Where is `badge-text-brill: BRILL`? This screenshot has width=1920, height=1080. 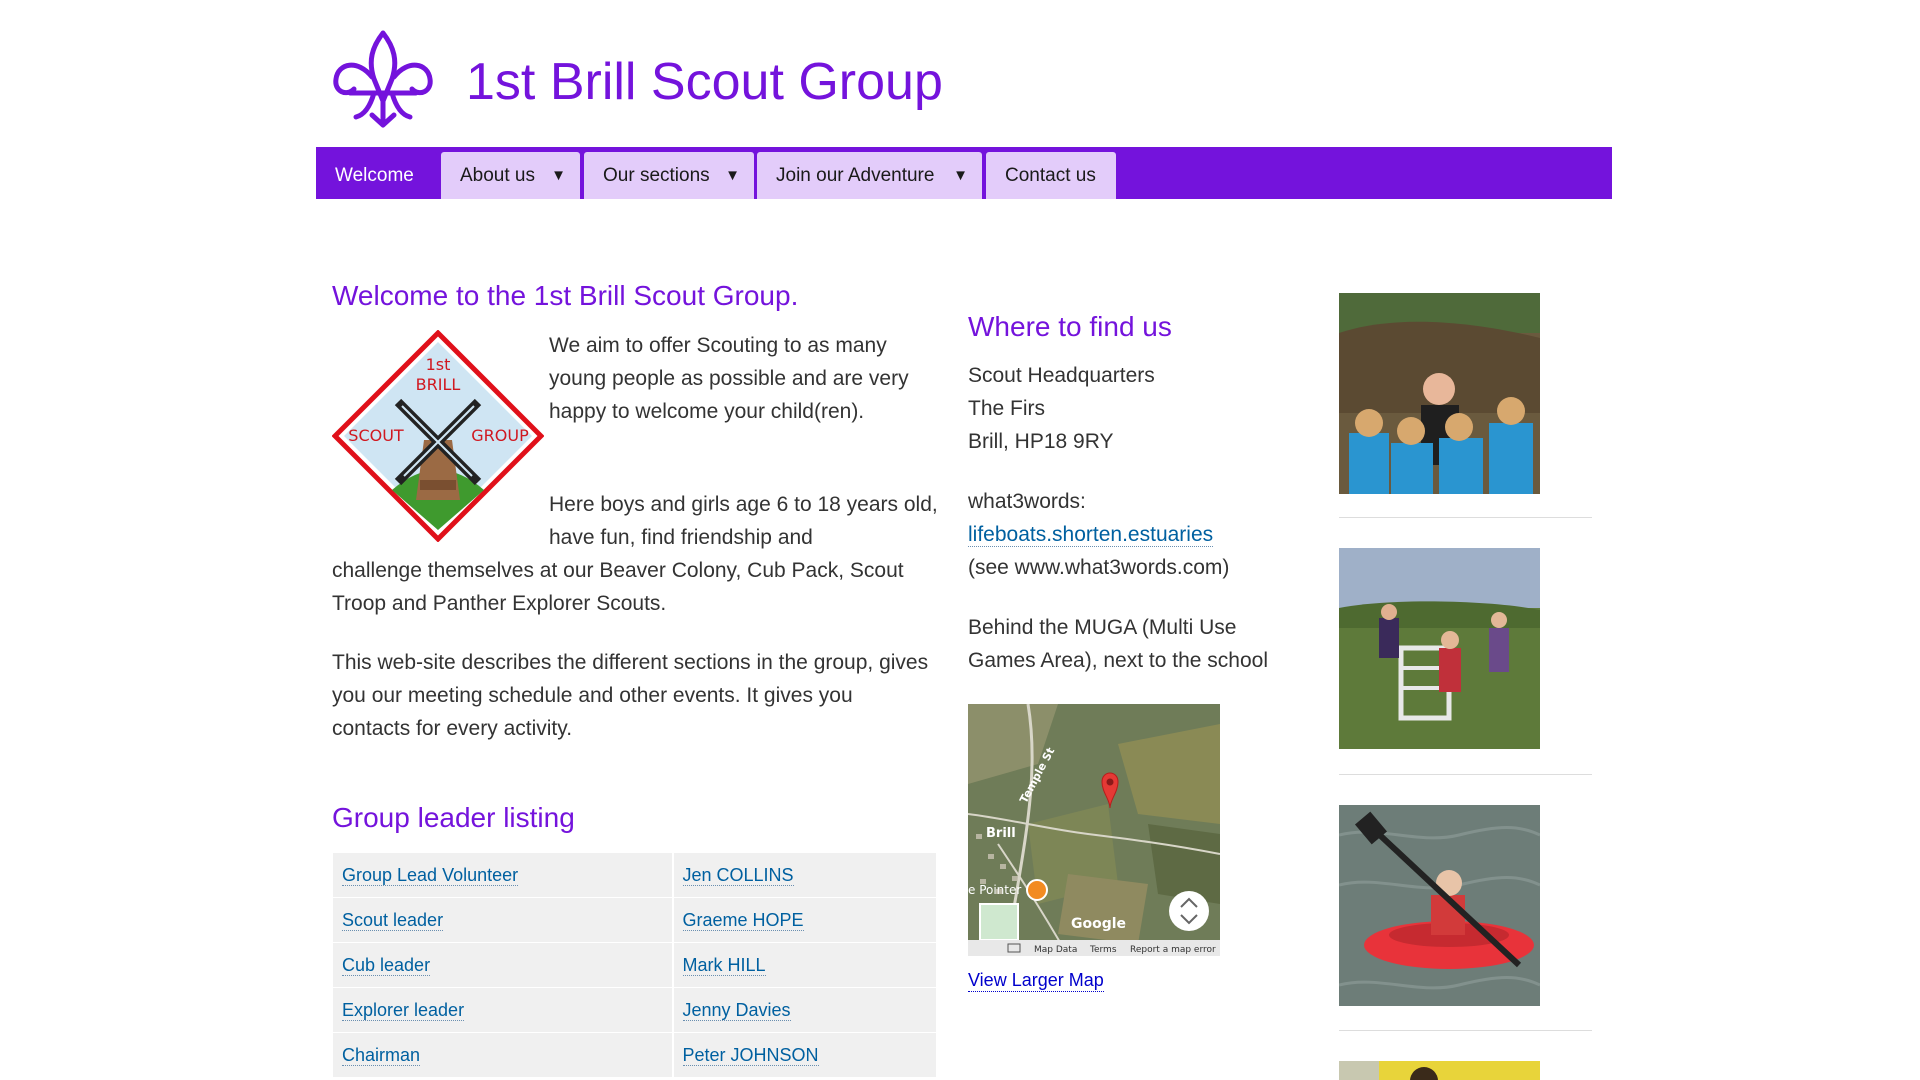 badge-text-brill: BRILL is located at coordinates (438, 384).